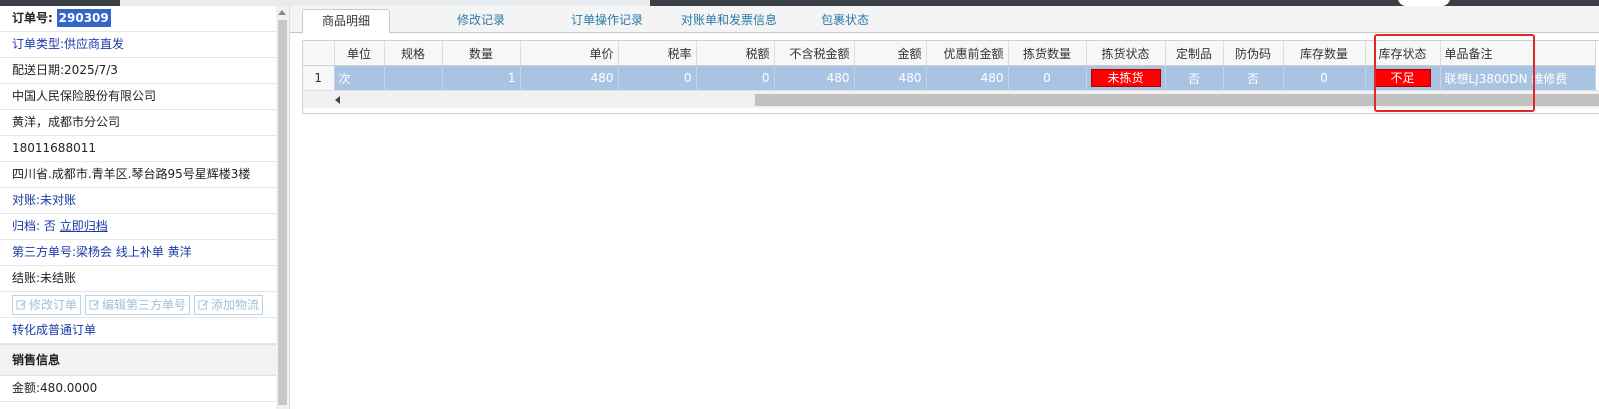  Describe the element at coordinates (138, 45) in the screenshot. I see `order-type: 订单类型:供应商直发` at that location.